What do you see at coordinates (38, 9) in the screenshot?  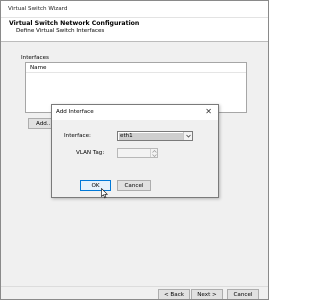 I see `window-title: Virtual Switch Wizard` at bounding box center [38, 9].